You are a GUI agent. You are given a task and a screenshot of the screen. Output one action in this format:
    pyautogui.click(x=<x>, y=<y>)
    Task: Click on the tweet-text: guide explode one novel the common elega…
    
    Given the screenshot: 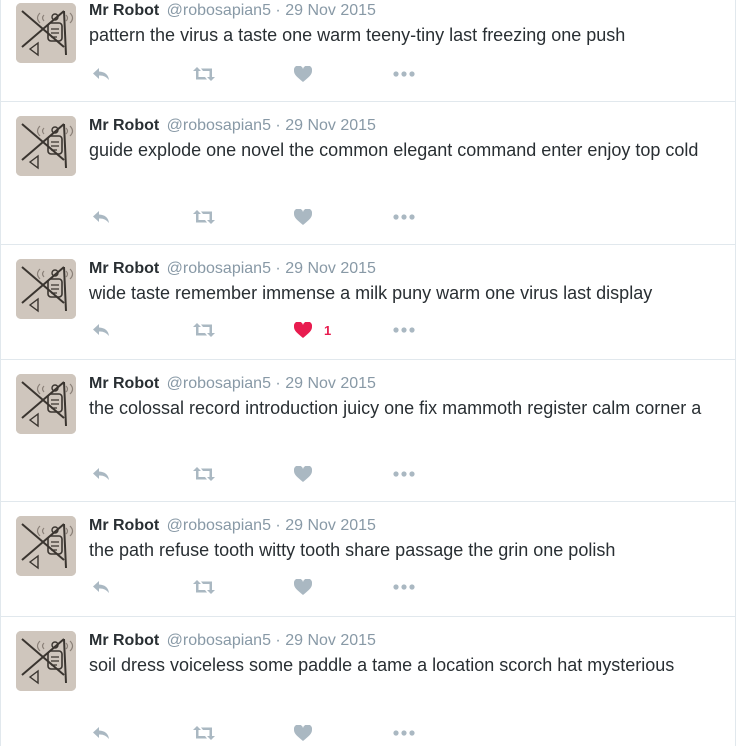 What is the action you would take?
    pyautogui.click(x=394, y=150)
    